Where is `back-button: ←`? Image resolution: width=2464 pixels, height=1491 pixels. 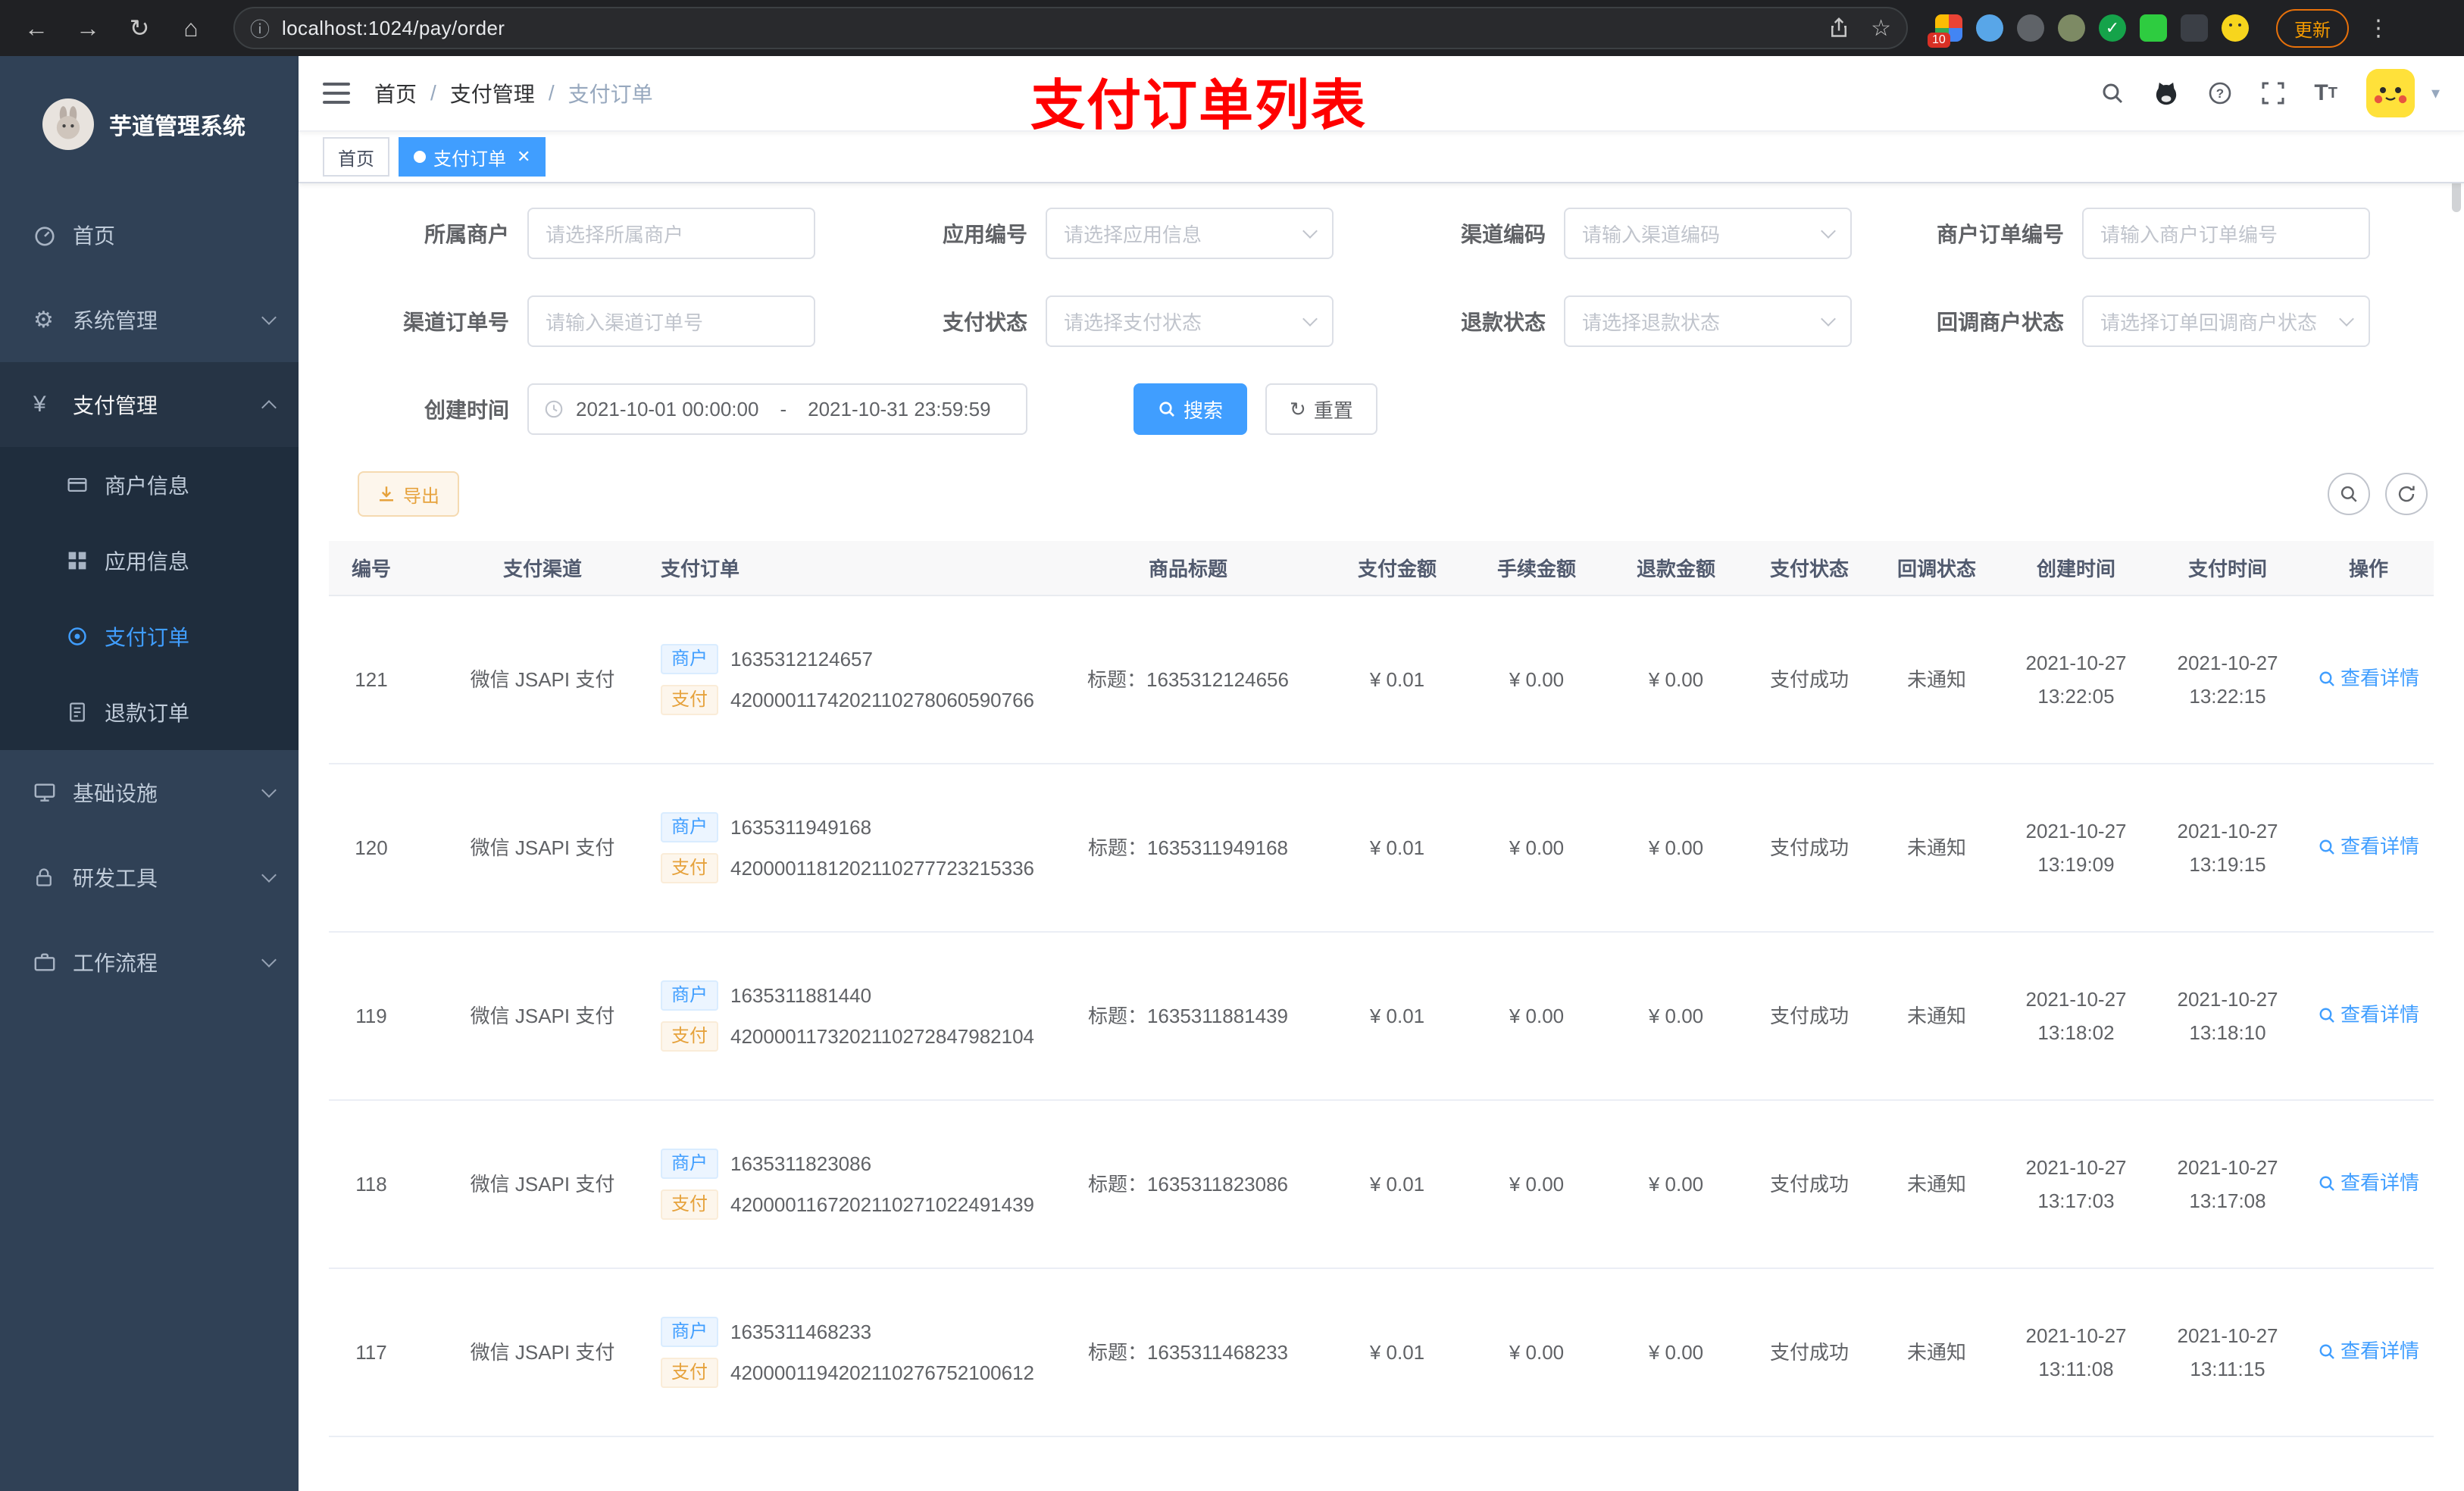 back-button: ← is located at coordinates (36, 28).